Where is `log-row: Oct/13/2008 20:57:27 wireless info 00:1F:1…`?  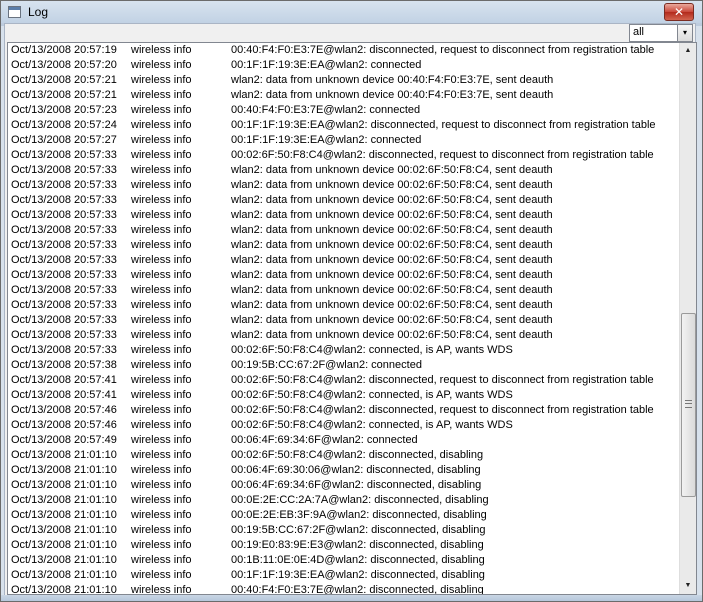 log-row: Oct/13/2008 20:57:27 wireless info 00:1F:1… is located at coordinates (343, 140).